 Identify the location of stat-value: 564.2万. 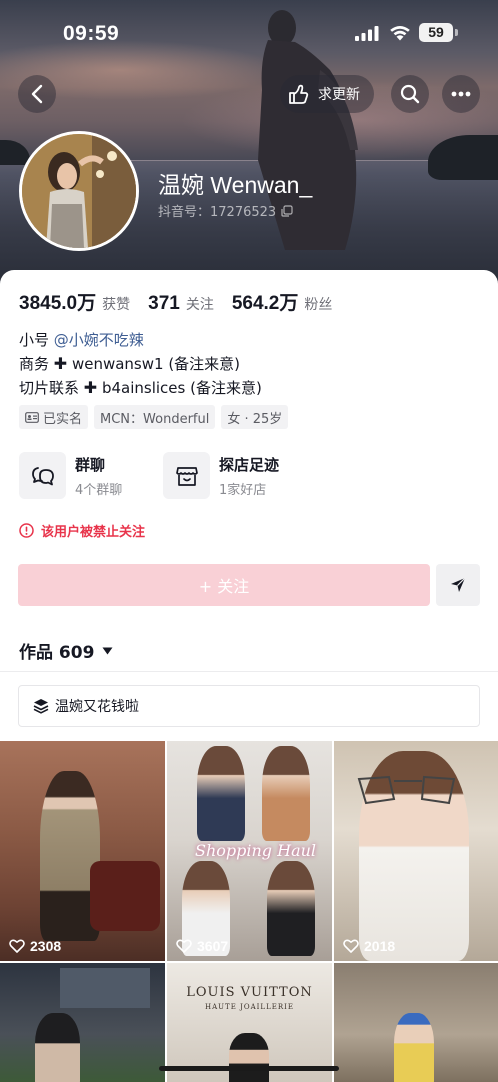
(265, 303).